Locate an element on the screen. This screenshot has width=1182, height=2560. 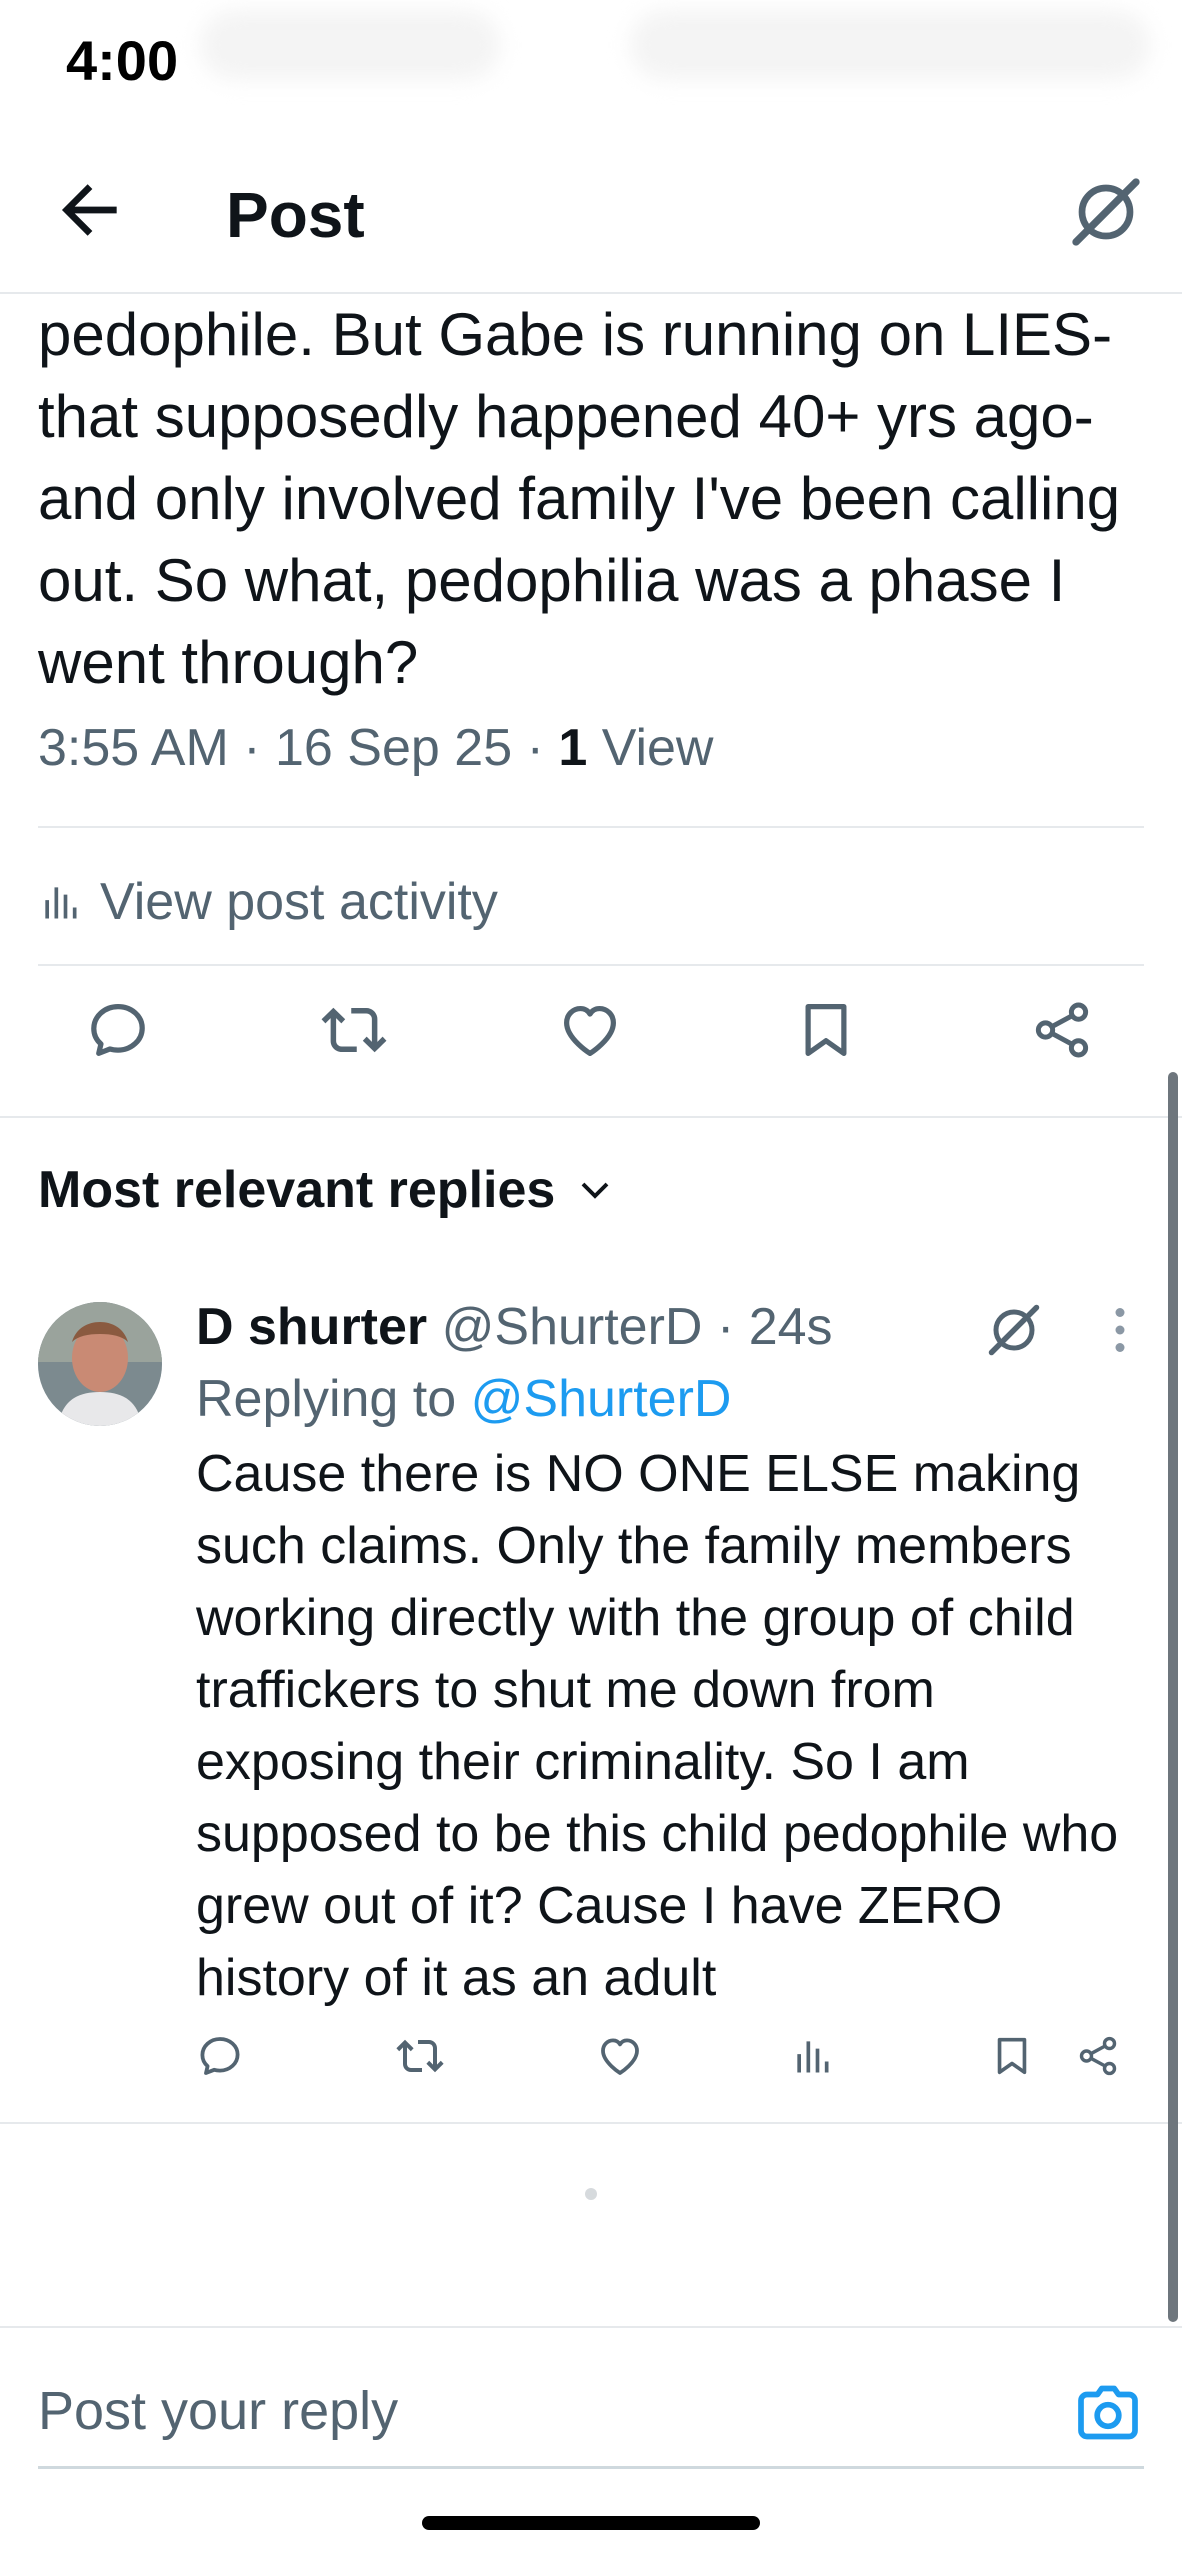
composer-underline is located at coordinates (591, 2467).